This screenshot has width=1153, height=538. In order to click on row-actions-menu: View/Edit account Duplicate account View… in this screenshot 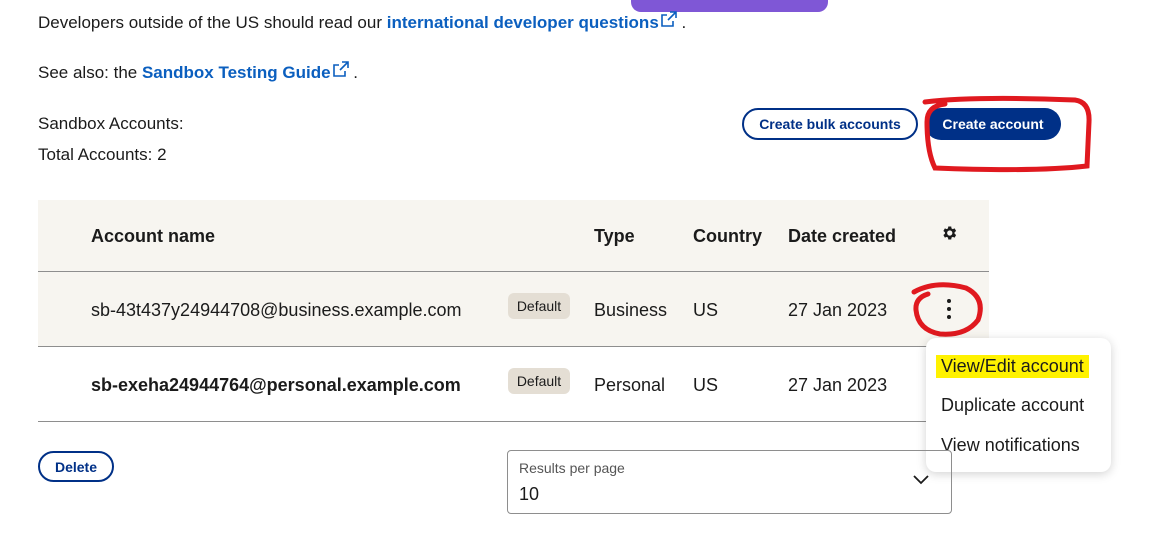, I will do `click(1018, 405)`.